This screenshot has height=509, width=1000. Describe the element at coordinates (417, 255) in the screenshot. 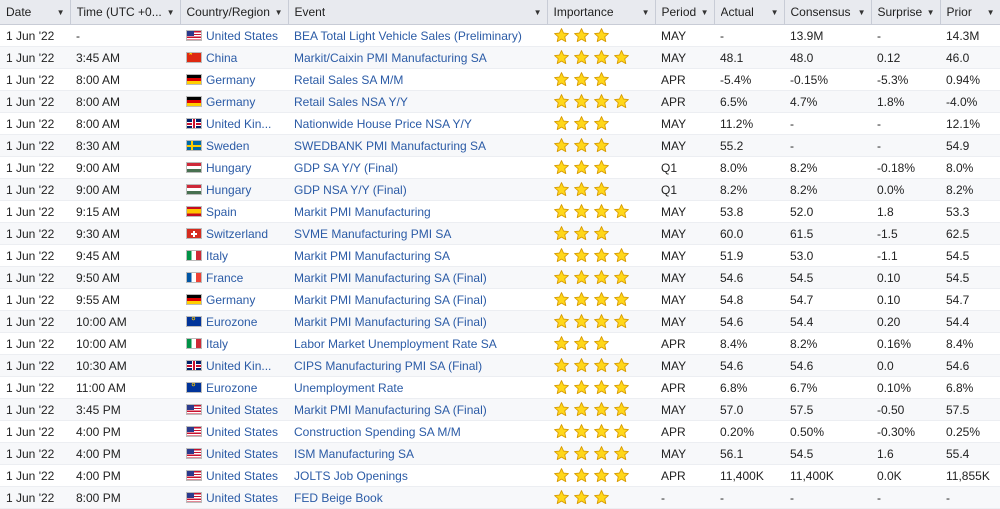

I see `event-cell: Markit PMI Manufacturing SA` at that location.